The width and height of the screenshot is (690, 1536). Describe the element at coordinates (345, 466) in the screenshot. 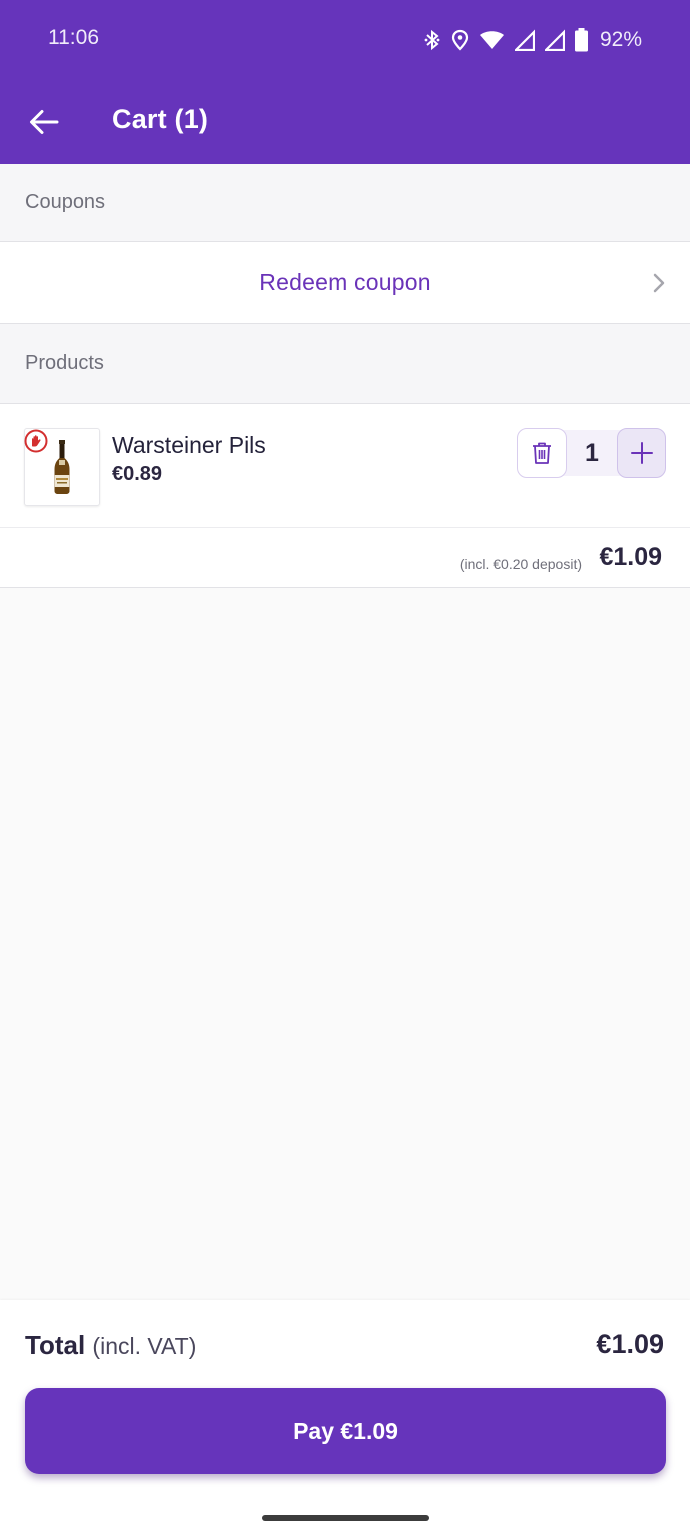

I see `cart-item: Warsteiner Pils €0.89 1` at that location.